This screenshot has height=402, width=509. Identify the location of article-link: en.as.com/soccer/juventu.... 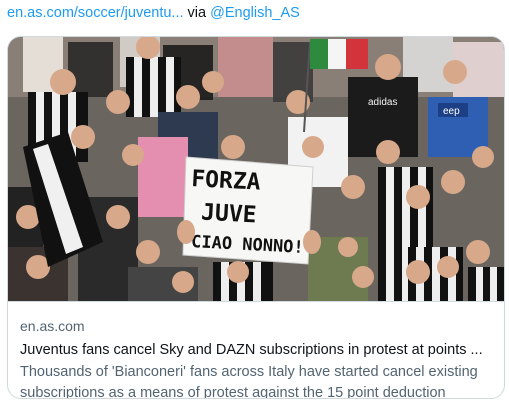
(95, 13).